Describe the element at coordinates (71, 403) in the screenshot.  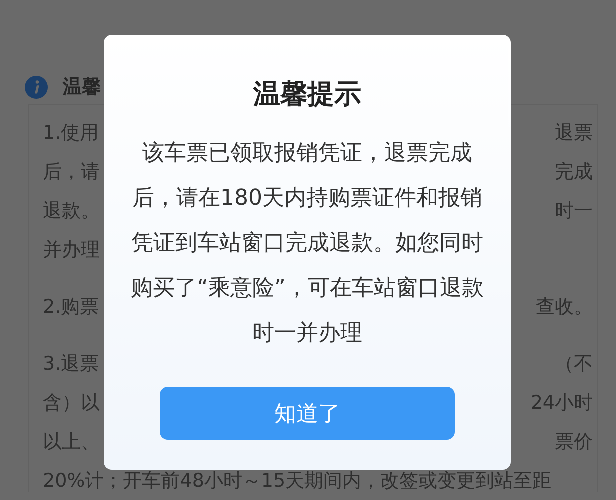
I see `notice-text: 含）以` at that location.